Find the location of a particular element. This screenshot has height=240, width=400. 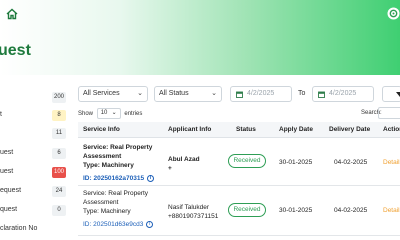

date-to-value: 4/2/2025 is located at coordinates (343, 93).